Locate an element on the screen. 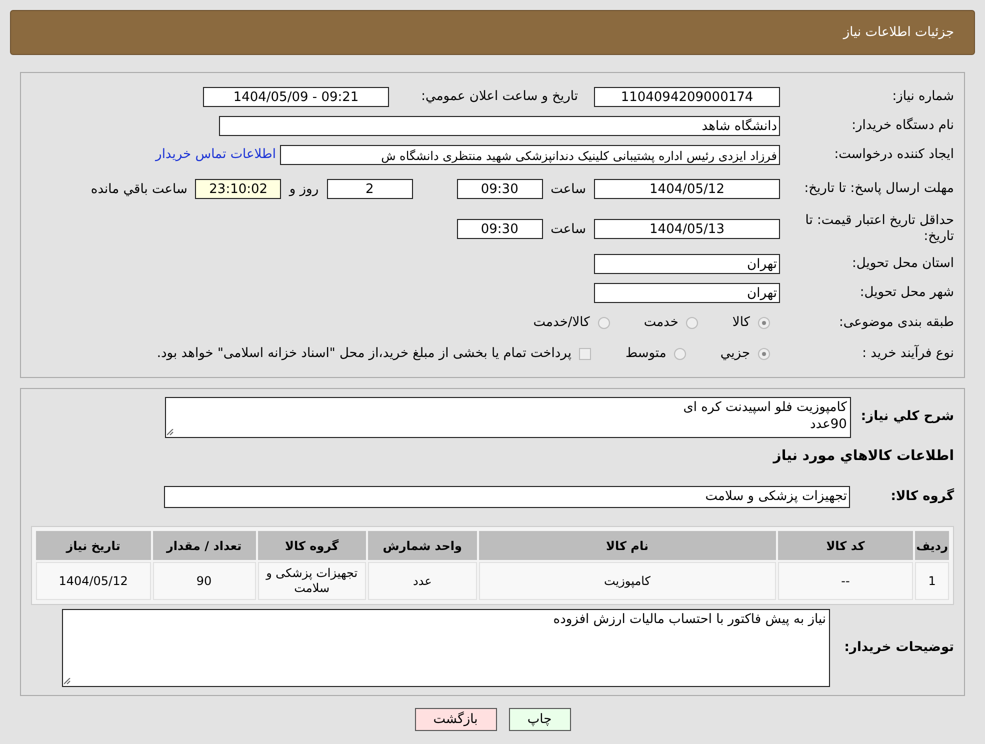 This screenshot has height=744, width=985. text-field: فرزاد ایزدی رئیس اداره پشتیبانی کلینیک دندانپزشکی شهید منتظری دانشگاه ش is located at coordinates (530, 154).